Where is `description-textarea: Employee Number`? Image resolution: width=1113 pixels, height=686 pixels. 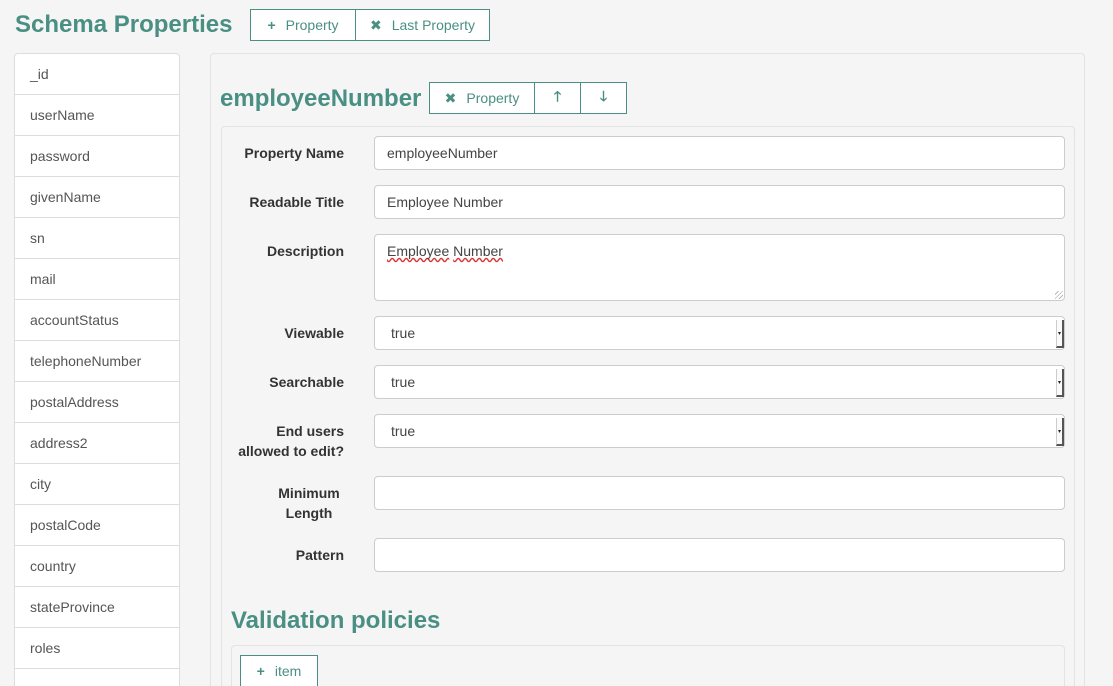
description-textarea: Employee Number is located at coordinates (719, 267).